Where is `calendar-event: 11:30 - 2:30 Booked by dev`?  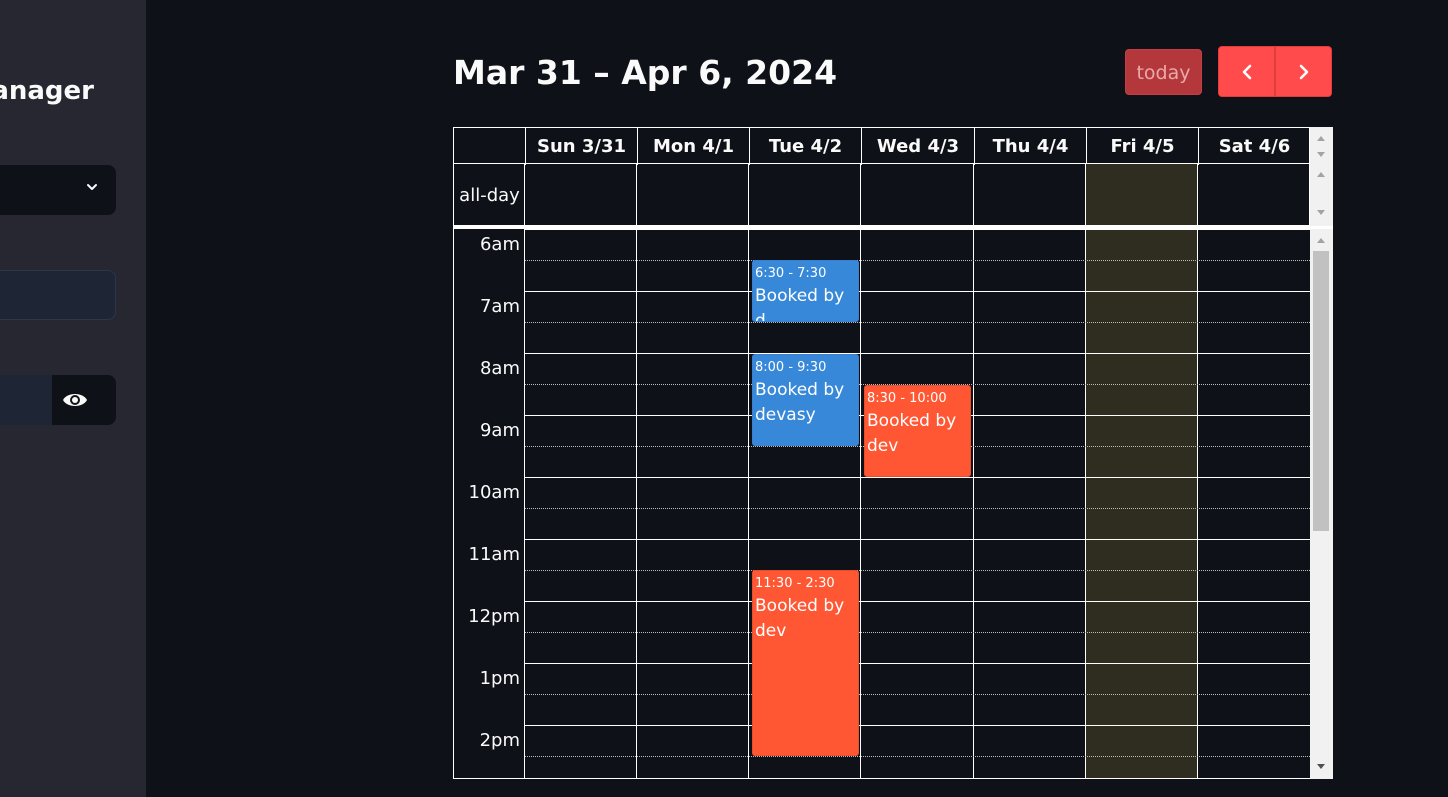 calendar-event: 11:30 - 2:30 Booked by dev is located at coordinates (805, 663).